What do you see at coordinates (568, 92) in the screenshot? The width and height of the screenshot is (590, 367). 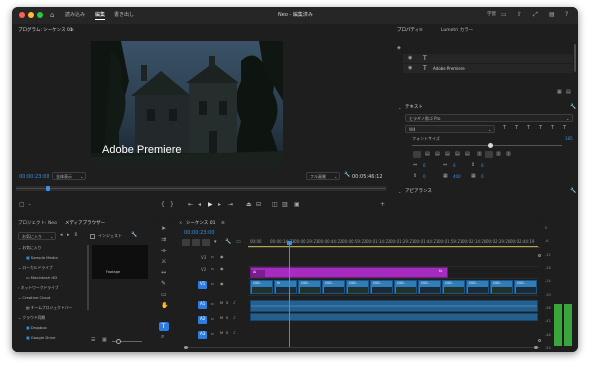 I see `delete-layer-icon: ▤` at bounding box center [568, 92].